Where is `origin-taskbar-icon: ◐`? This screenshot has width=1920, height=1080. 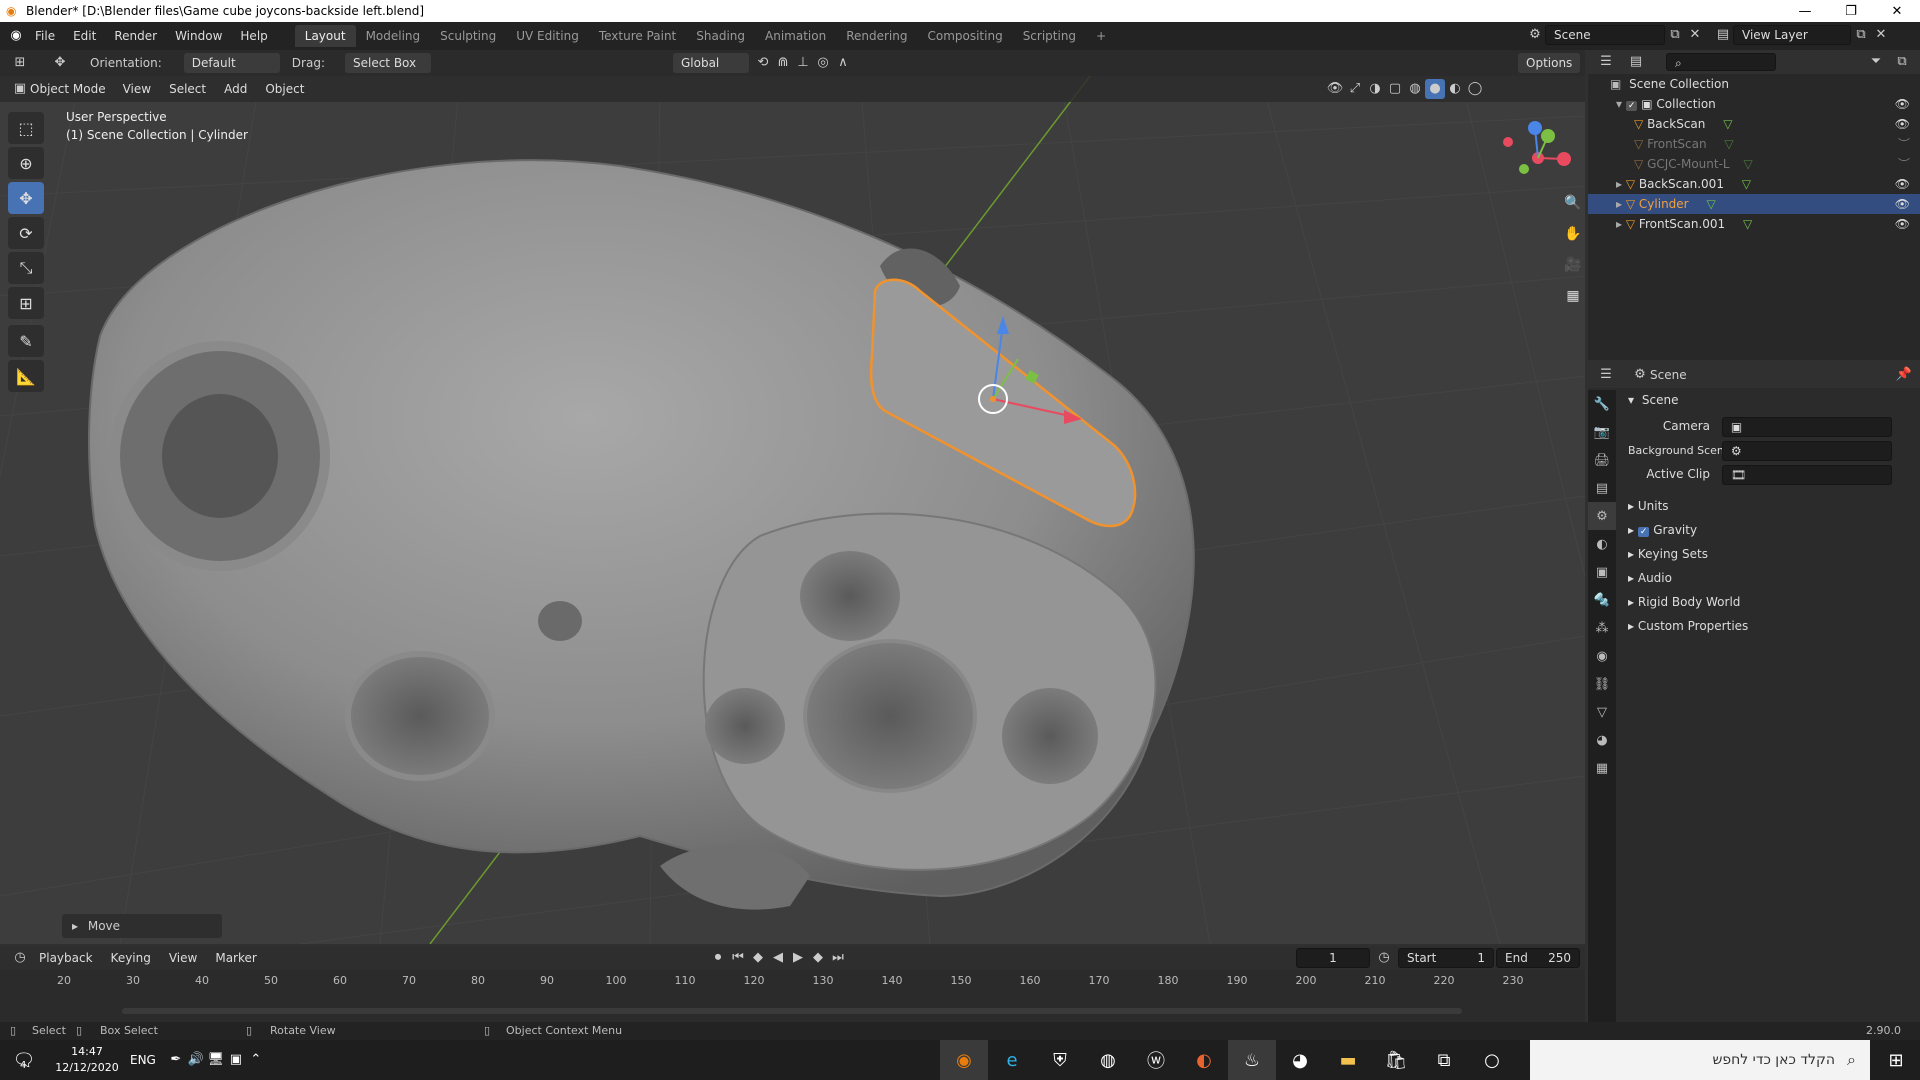
origin-taskbar-icon: ◐ is located at coordinates (1204, 1060).